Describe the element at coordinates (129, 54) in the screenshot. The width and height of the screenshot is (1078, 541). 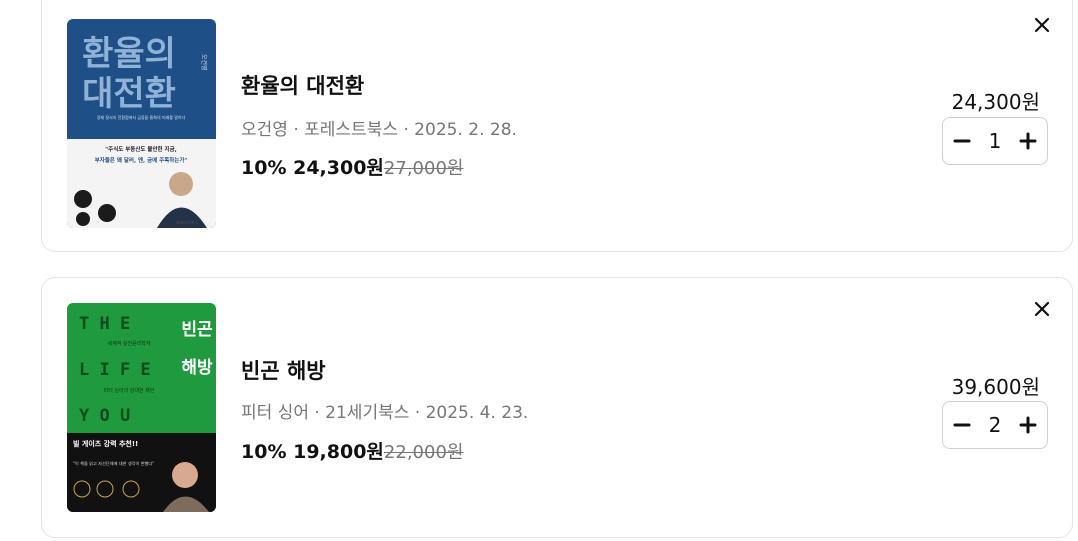
I see `cover-title-line1: 환율의` at that location.